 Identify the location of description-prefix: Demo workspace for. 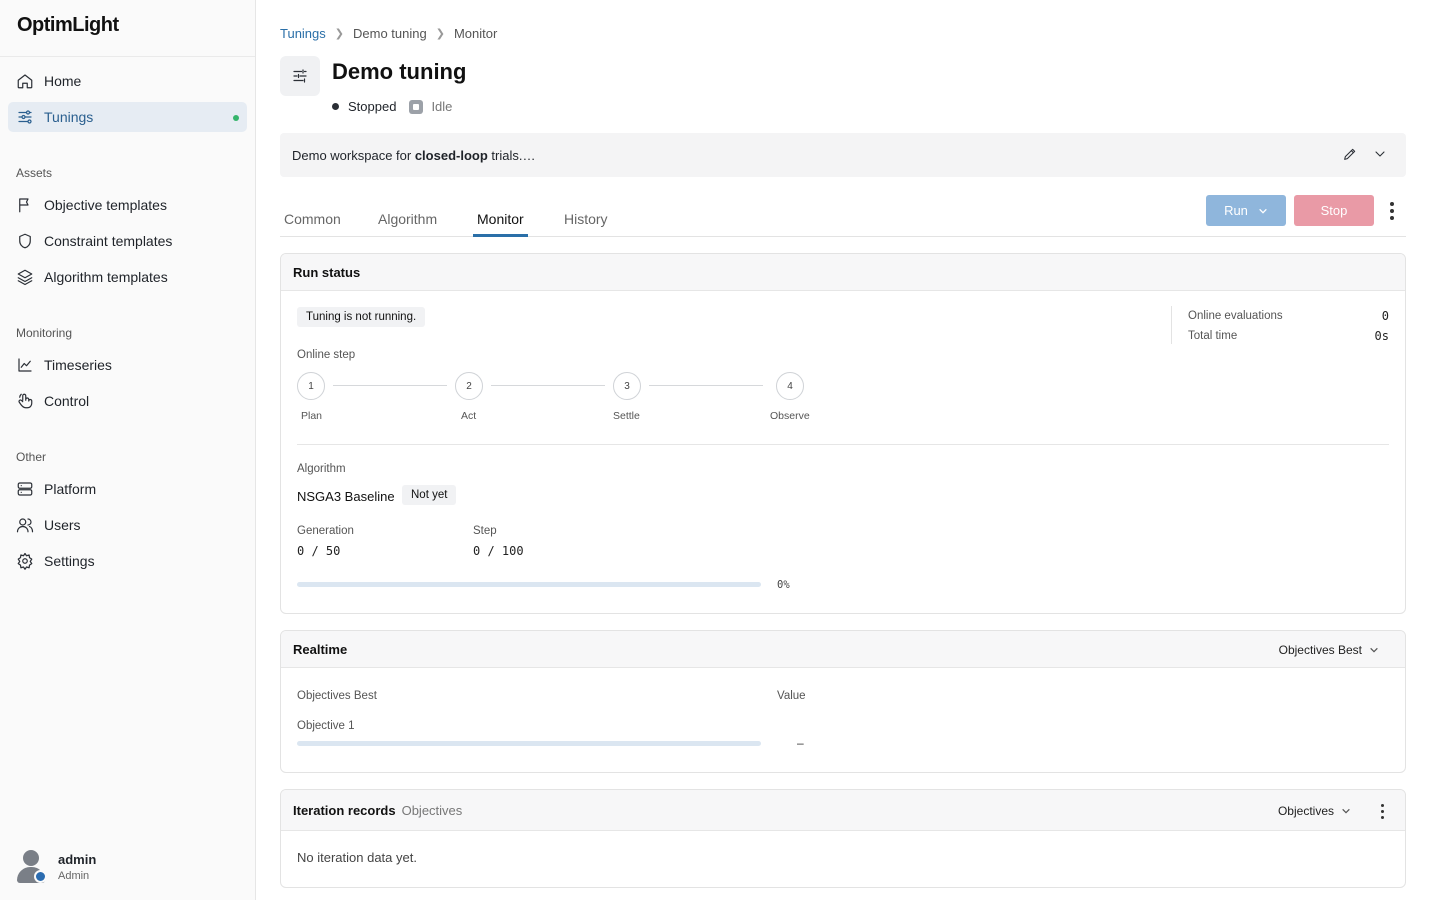
(353, 155).